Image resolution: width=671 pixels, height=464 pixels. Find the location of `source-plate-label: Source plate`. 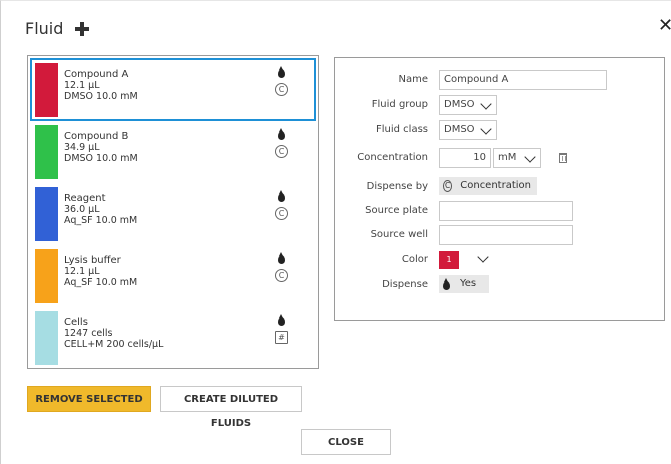

source-plate-label: Source plate is located at coordinates (396, 210).